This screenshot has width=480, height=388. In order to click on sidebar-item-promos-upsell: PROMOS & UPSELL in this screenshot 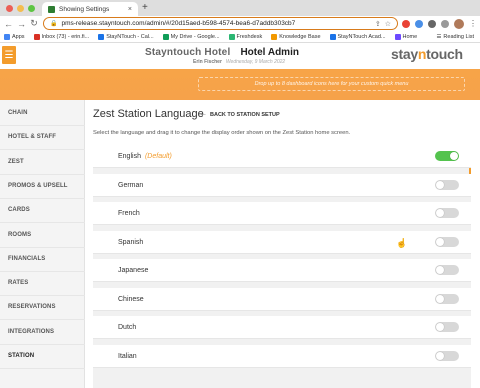, I will do `click(38, 186)`.